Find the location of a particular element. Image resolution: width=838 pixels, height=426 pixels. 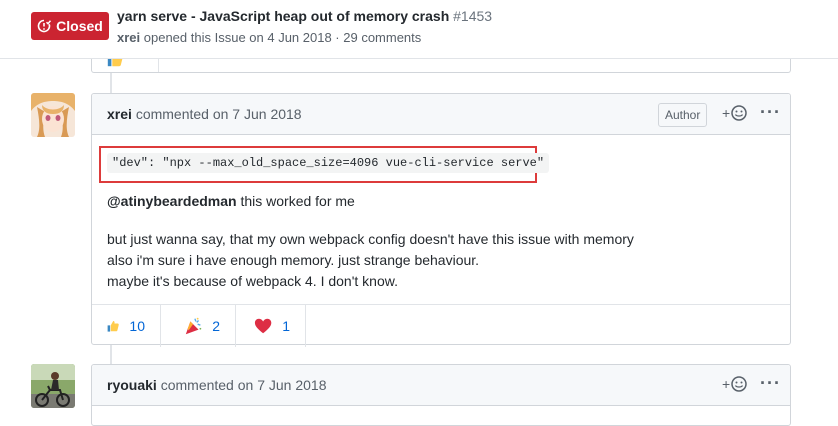

issue-closed-icon is located at coordinates (44, 26).